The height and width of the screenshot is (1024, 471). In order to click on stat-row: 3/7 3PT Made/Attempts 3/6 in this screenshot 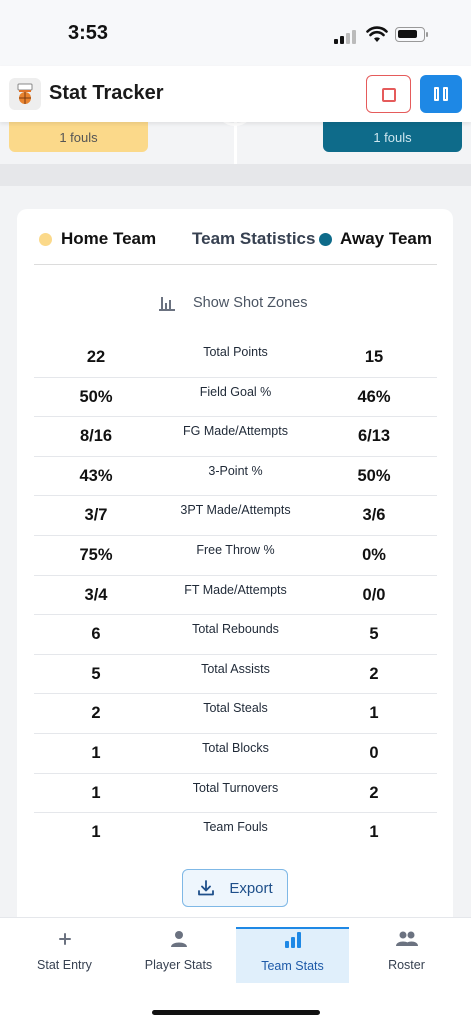, I will do `click(235, 516)`.